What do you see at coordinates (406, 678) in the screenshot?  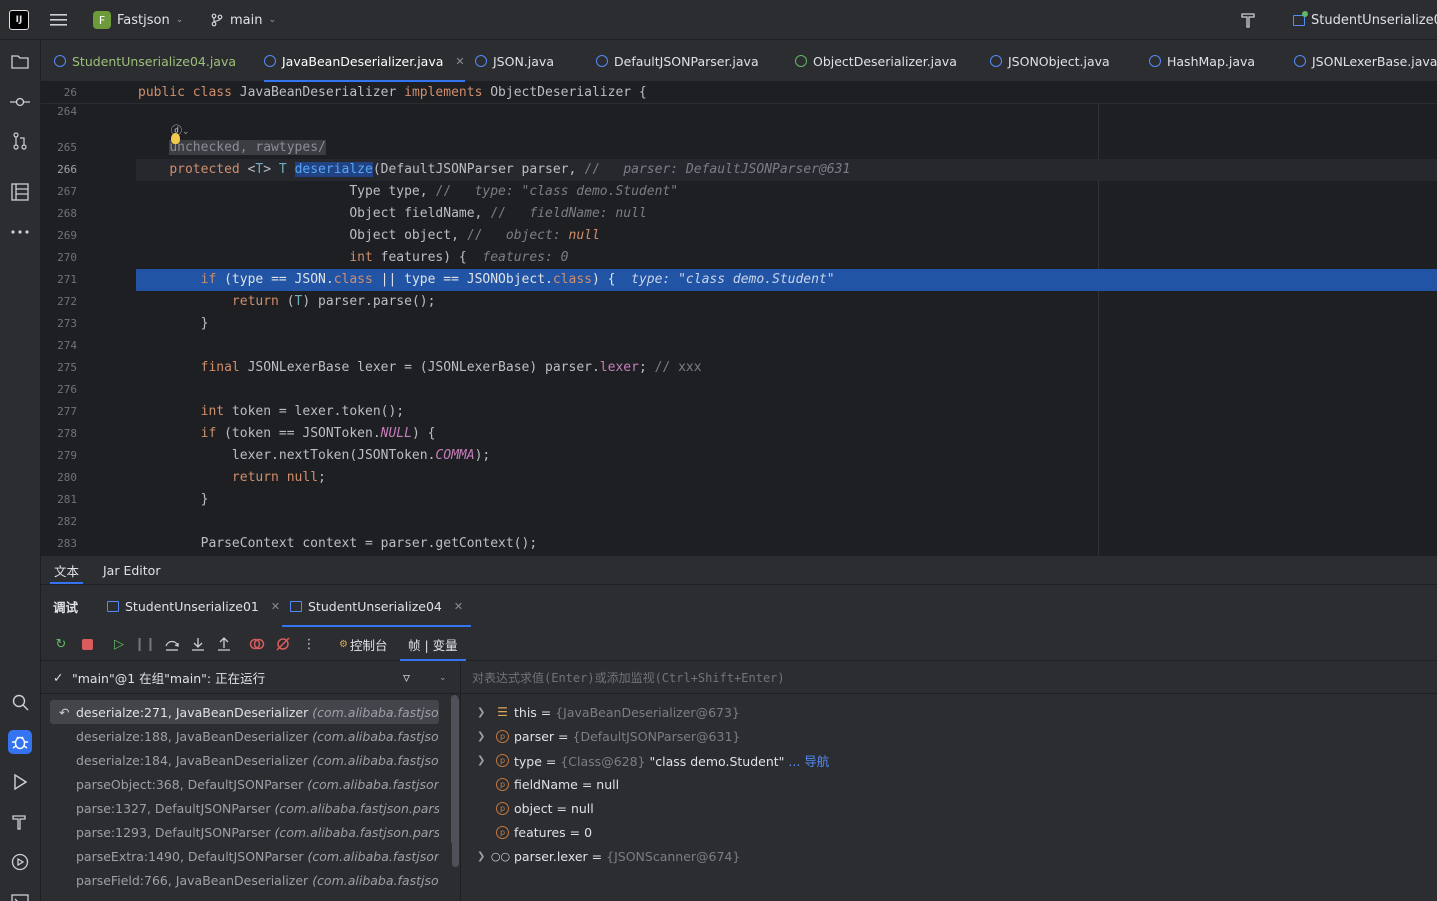 I see `filter-icon: ▿` at bounding box center [406, 678].